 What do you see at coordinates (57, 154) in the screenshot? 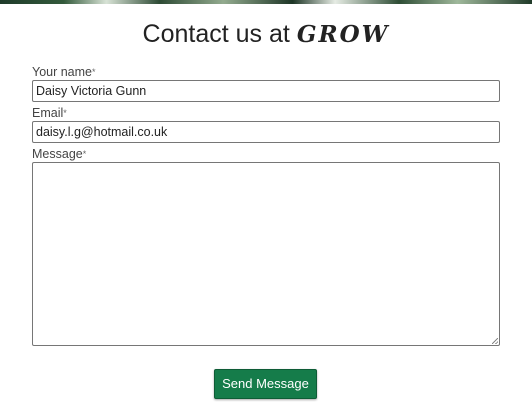
I see `message-label-text: Message` at bounding box center [57, 154].